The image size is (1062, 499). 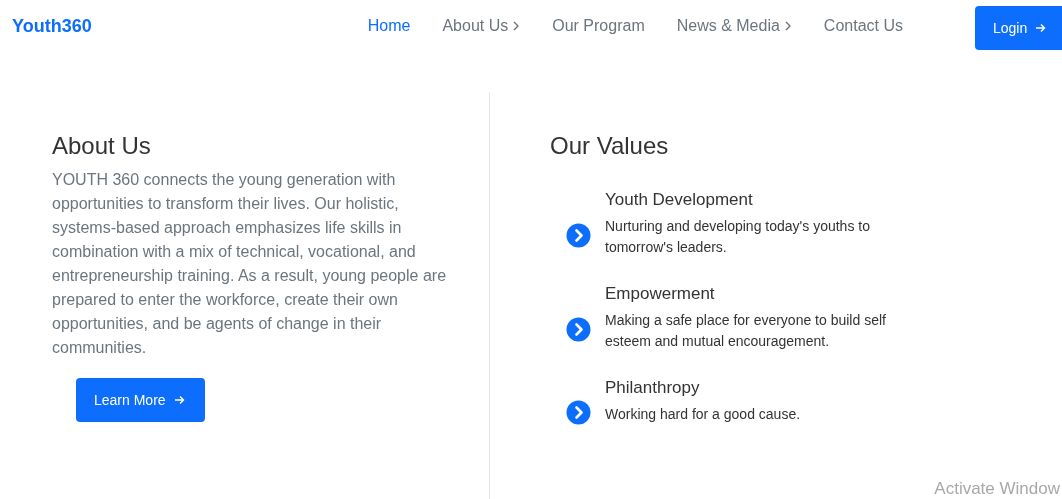 What do you see at coordinates (1018, 28) in the screenshot?
I see `login-button: Login` at bounding box center [1018, 28].